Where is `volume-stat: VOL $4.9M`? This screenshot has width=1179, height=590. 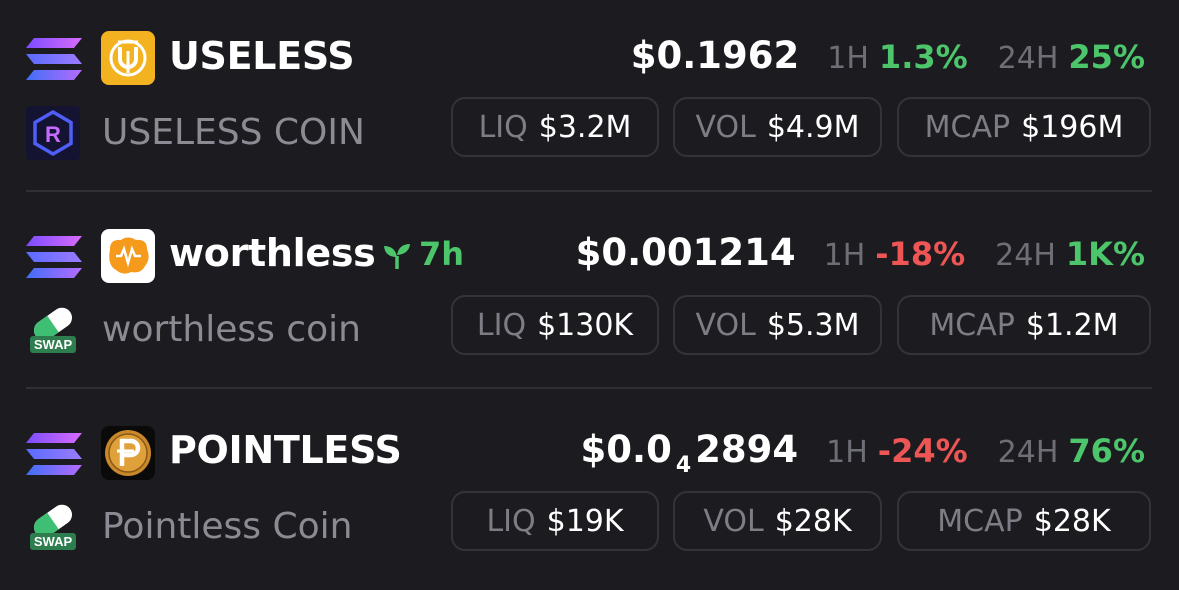 volume-stat: VOL $4.9M is located at coordinates (777, 127).